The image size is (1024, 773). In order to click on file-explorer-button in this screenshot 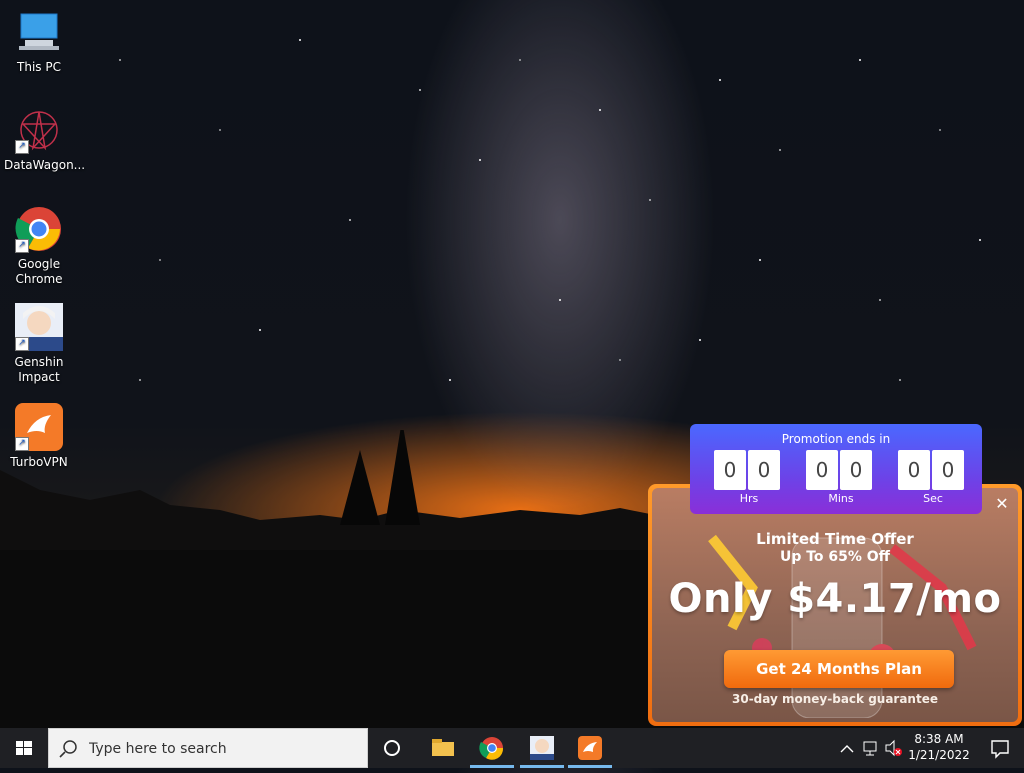, I will do `click(442, 748)`.